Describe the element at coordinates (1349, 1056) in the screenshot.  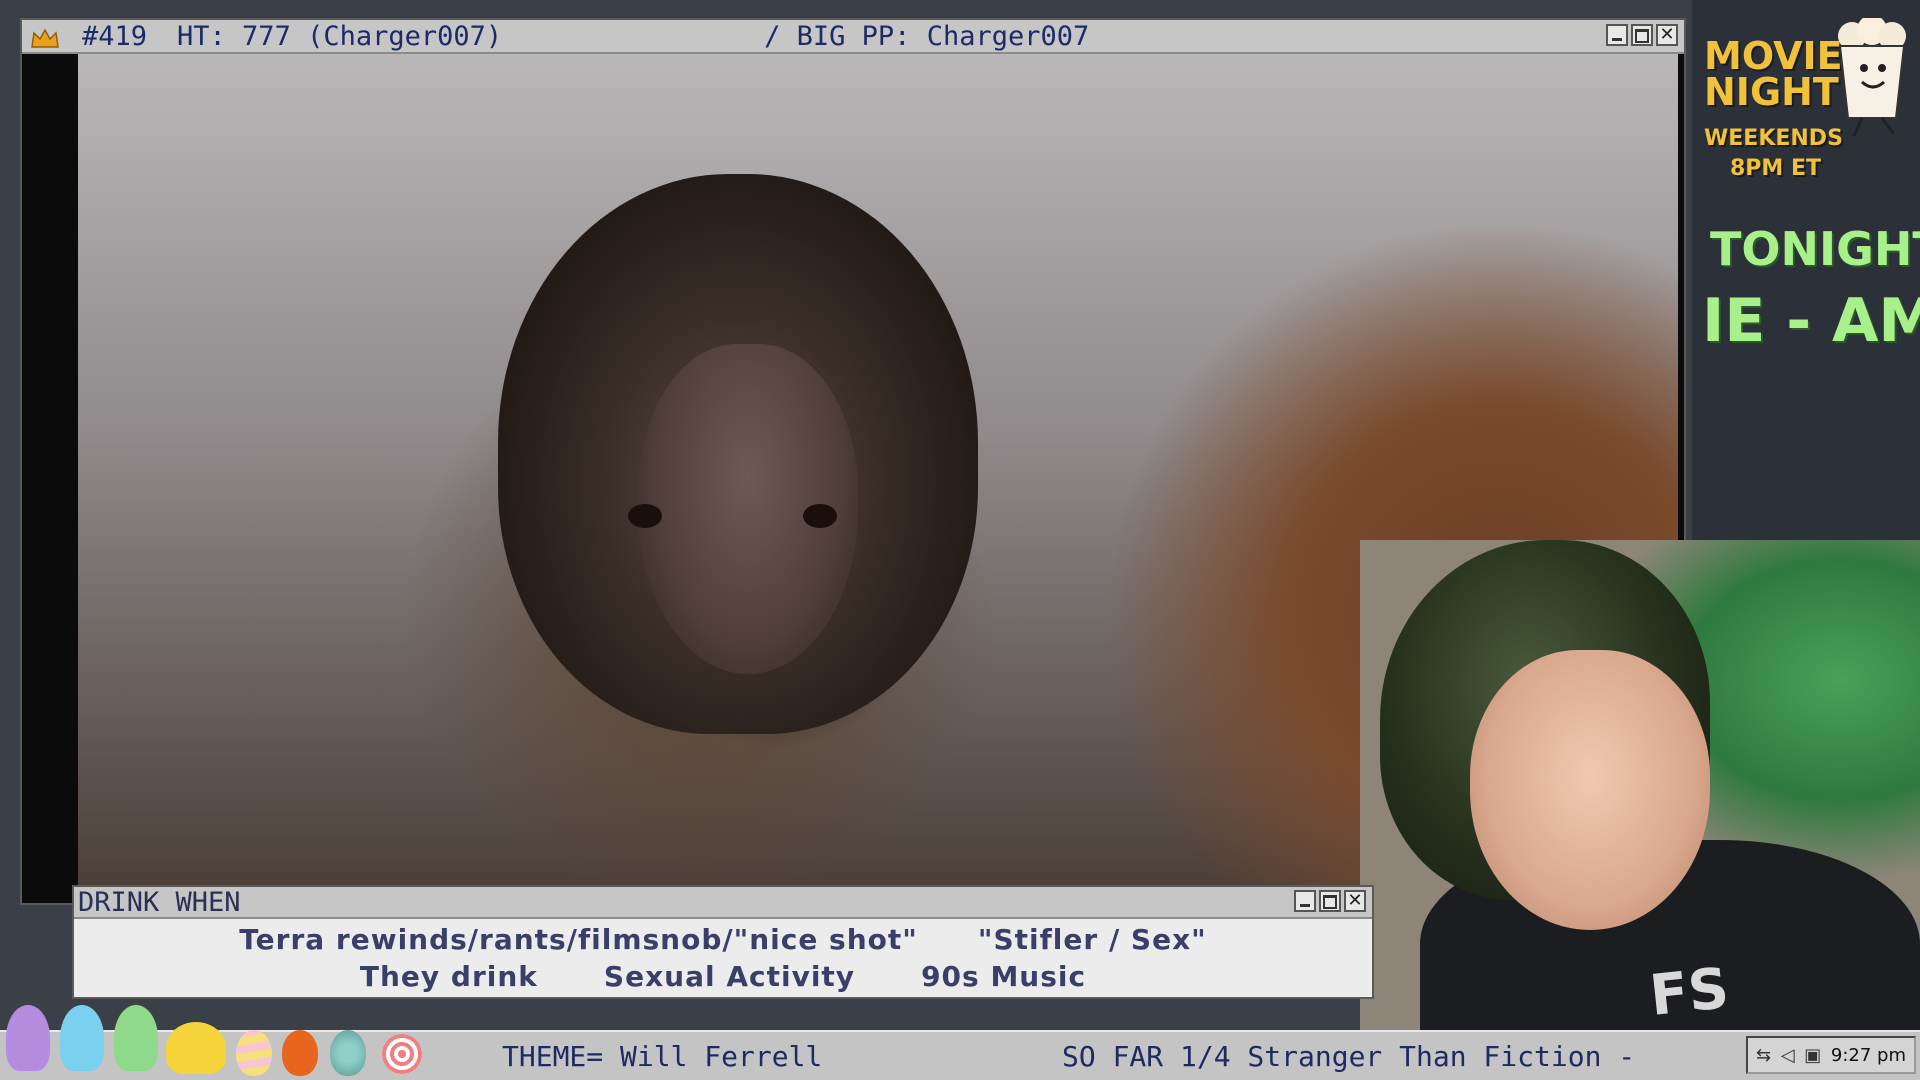
I see `so-far-ticker: SO FAR 1/4 Stranger Than Fiction -` at that location.